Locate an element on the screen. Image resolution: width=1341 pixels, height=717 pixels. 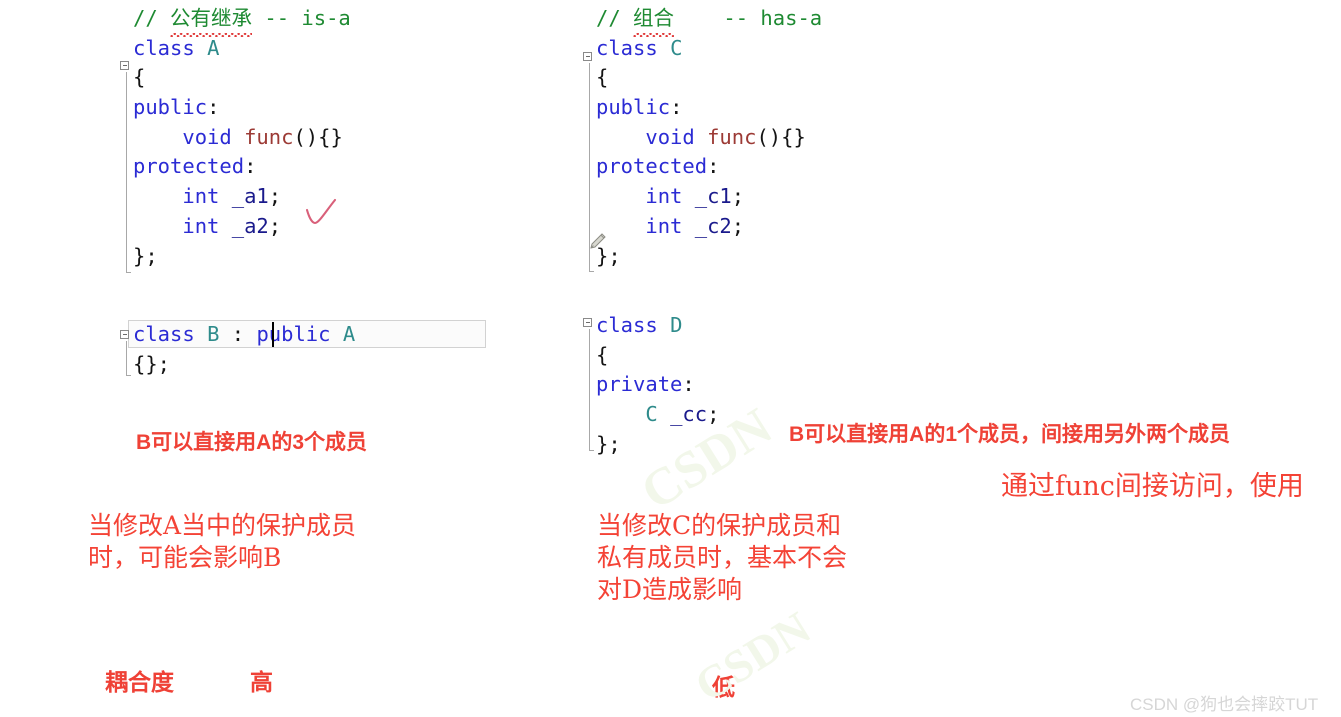
code-fold-toggle-class-a is located at coordinates (124, 65).